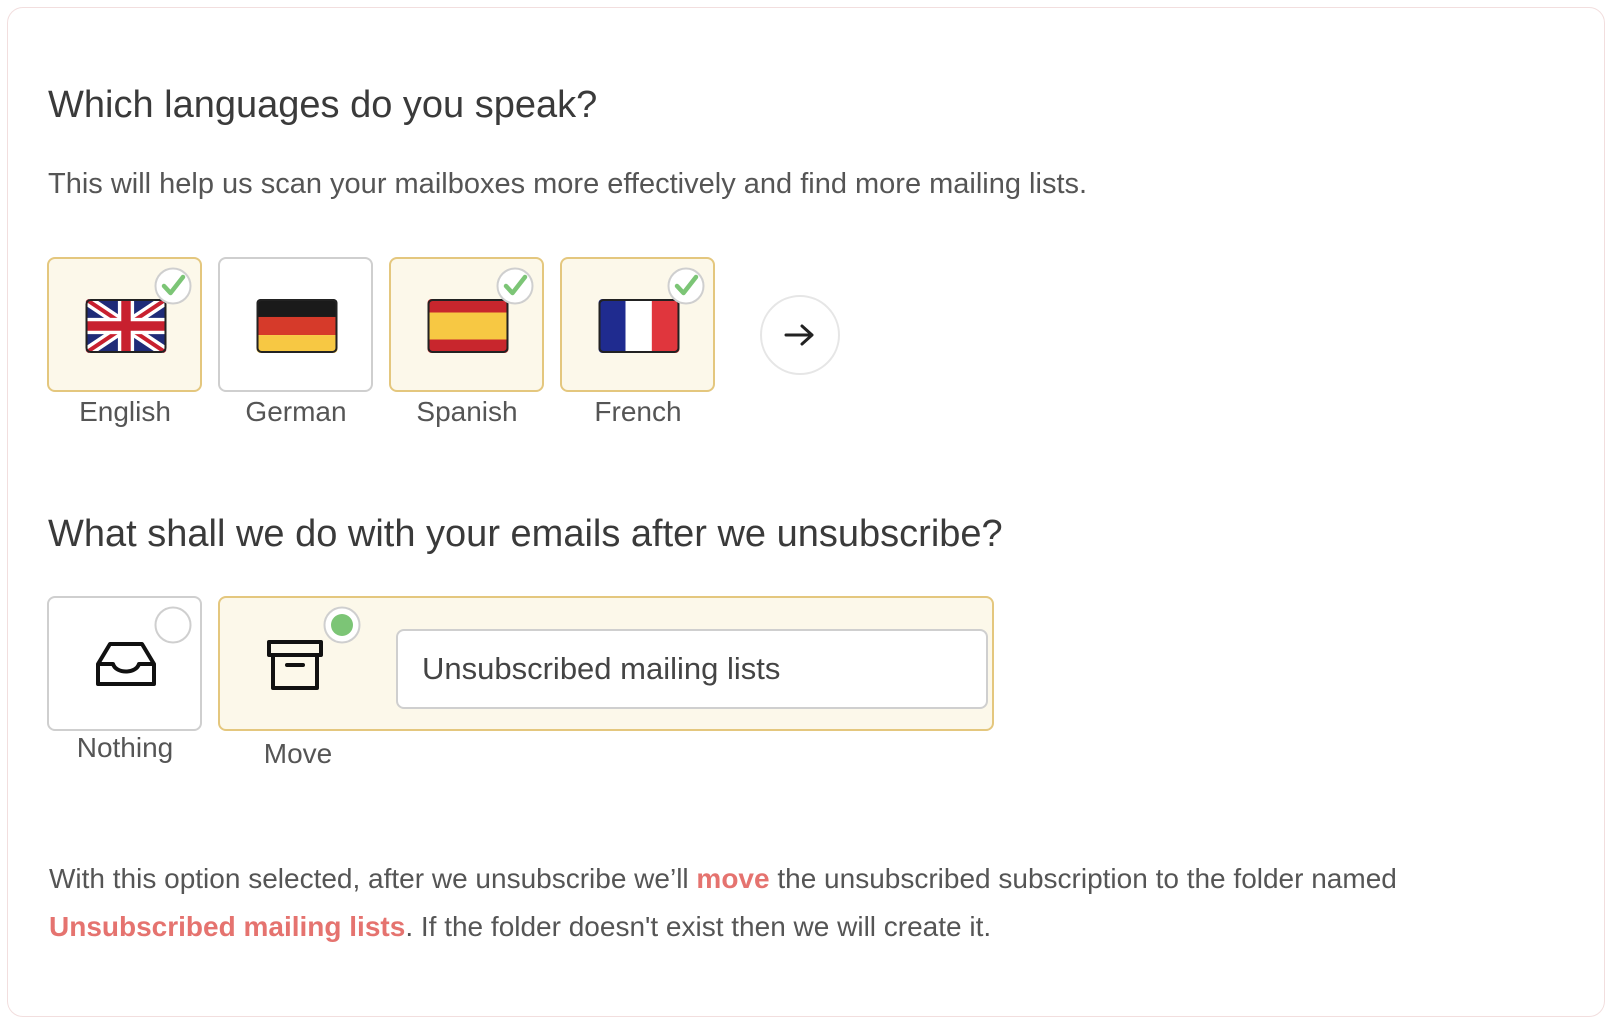 This screenshot has height=1026, width=1614. Describe the element at coordinates (173, 625) in the screenshot. I see `radio-unselected-icon` at that location.